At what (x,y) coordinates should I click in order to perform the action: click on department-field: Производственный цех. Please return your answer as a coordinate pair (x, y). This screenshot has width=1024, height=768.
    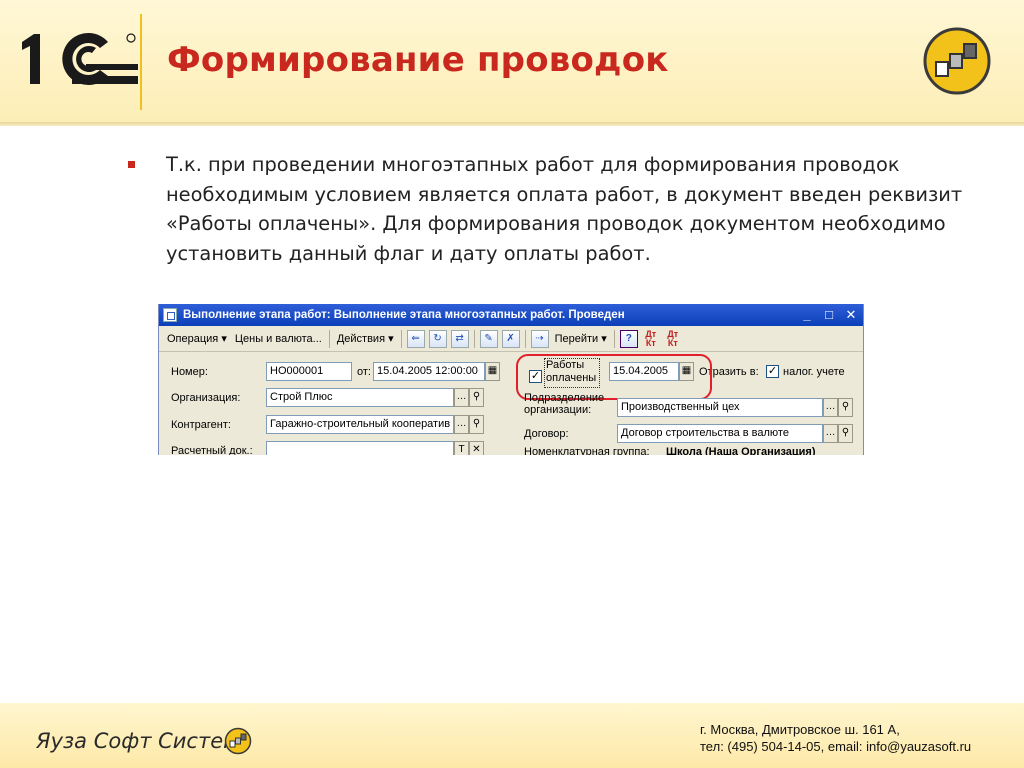
    Looking at the image, I should click on (720, 407).